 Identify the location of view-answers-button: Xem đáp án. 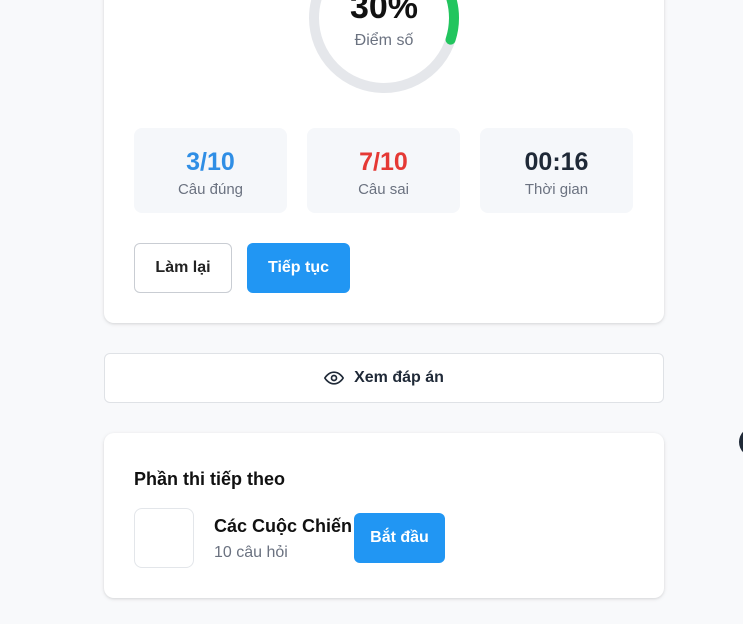
(384, 378).